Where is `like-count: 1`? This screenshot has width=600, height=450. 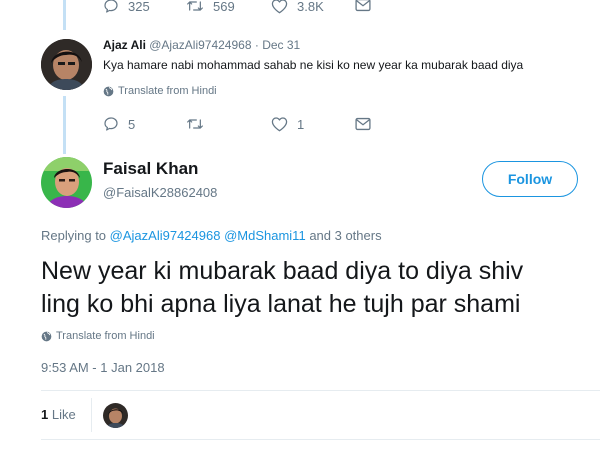 like-count: 1 is located at coordinates (45, 414).